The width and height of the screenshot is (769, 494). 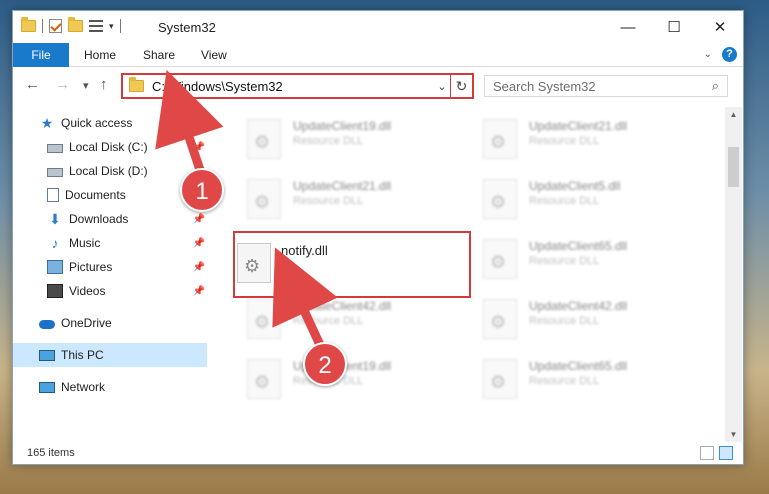 I want to click on sidebar-item-label: Music, so click(x=85, y=243).